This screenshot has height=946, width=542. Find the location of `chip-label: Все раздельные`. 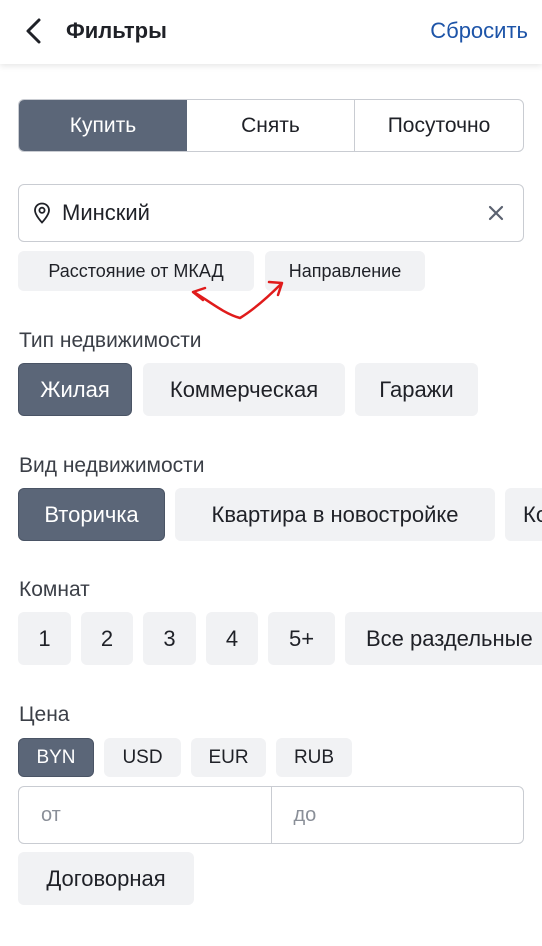

chip-label: Все раздельные is located at coordinates (449, 638).